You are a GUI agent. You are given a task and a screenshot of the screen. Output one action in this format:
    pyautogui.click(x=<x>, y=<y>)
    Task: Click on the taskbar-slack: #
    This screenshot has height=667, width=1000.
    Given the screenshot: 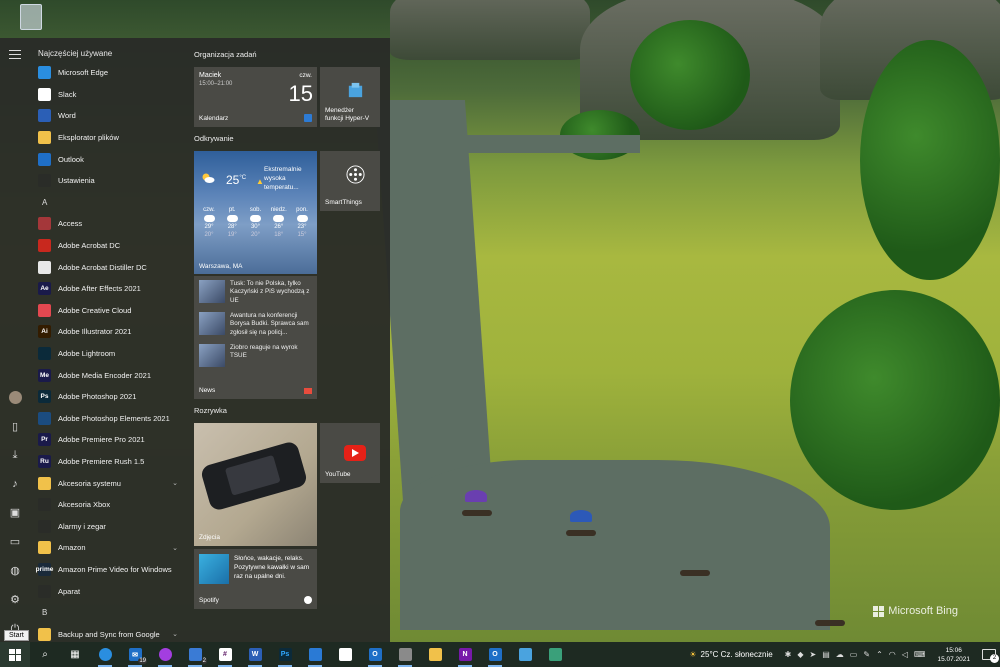 What is the action you would take?
    pyautogui.click(x=225, y=654)
    